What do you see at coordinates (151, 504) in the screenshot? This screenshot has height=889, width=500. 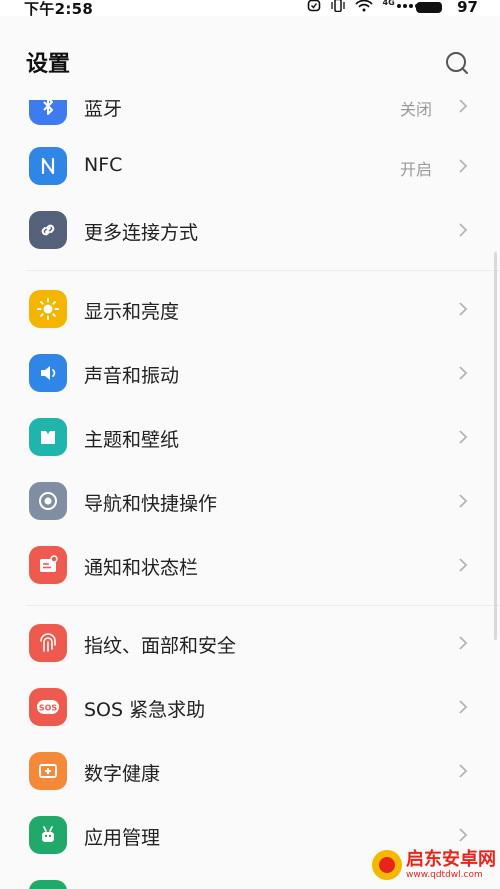 I see `settings-item-label: 导航和快捷操作` at bounding box center [151, 504].